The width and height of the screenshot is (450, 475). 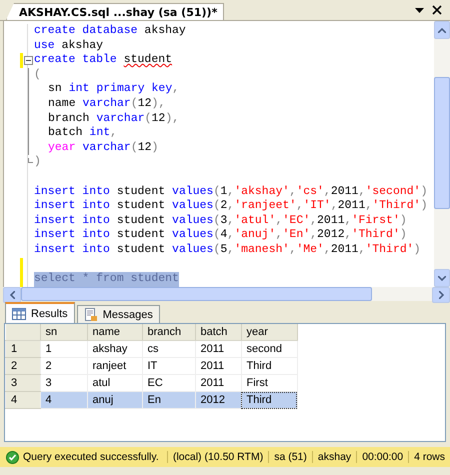 What do you see at coordinates (442, 30) in the screenshot?
I see `scroll-up-icon` at bounding box center [442, 30].